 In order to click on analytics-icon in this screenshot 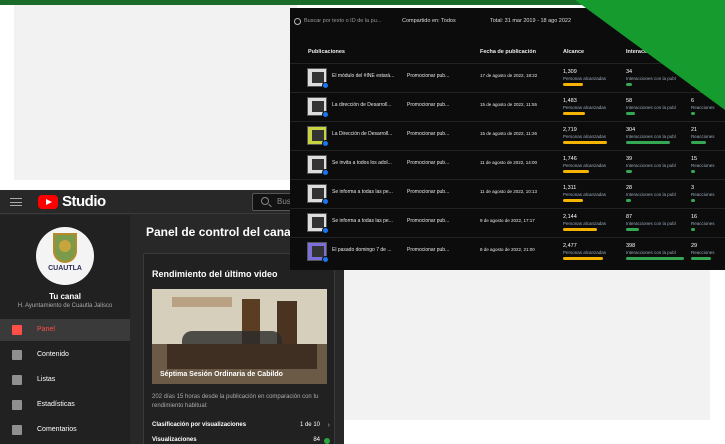, I will do `click(17, 405)`.